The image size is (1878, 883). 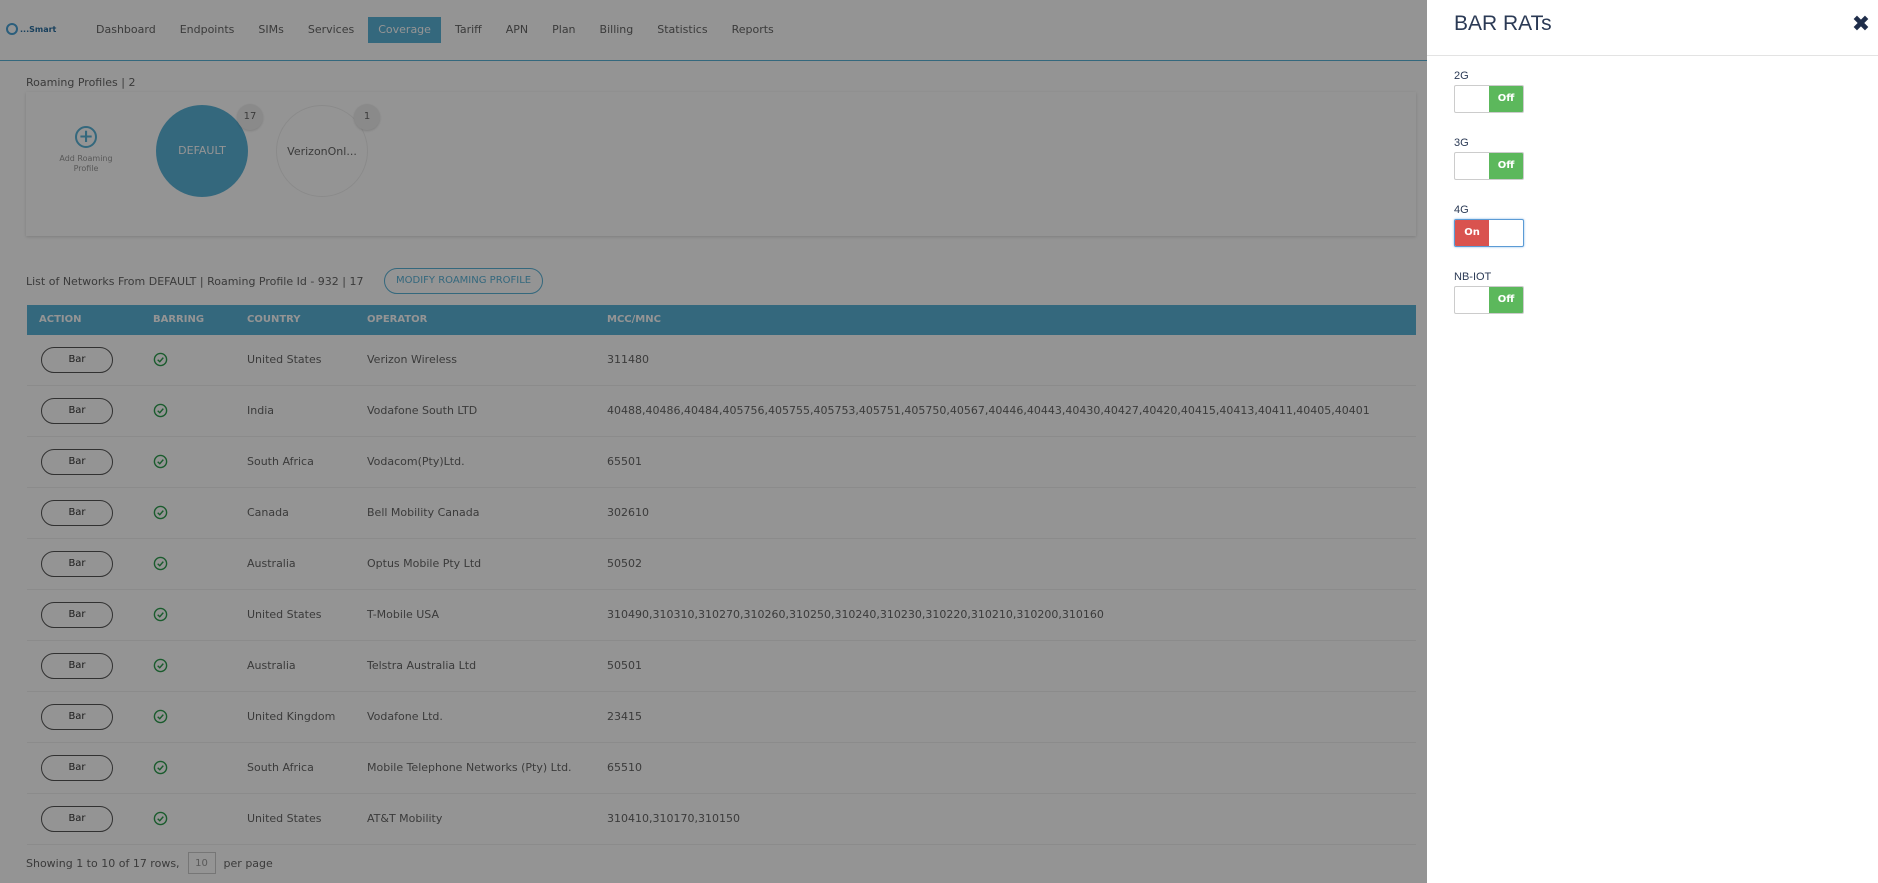 I want to click on rat-3g: 3G Off, so click(x=1489, y=158).